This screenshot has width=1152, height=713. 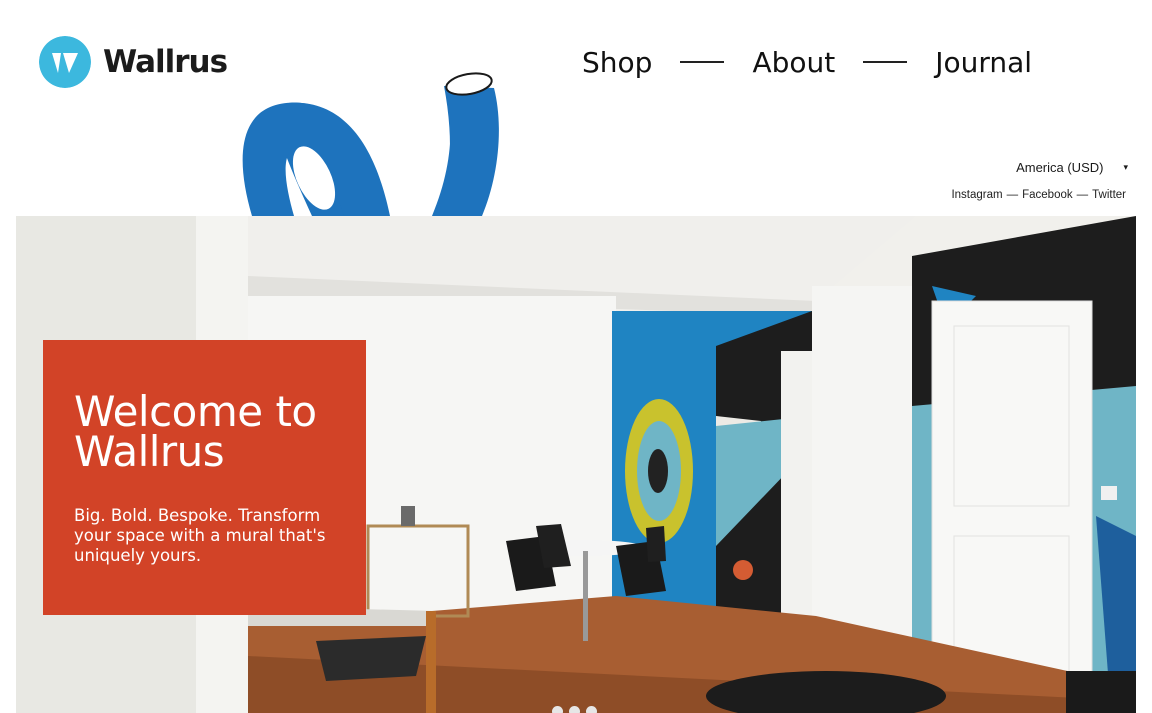 I want to click on hero-title: Welcome to Wallrus, so click(x=205, y=432).